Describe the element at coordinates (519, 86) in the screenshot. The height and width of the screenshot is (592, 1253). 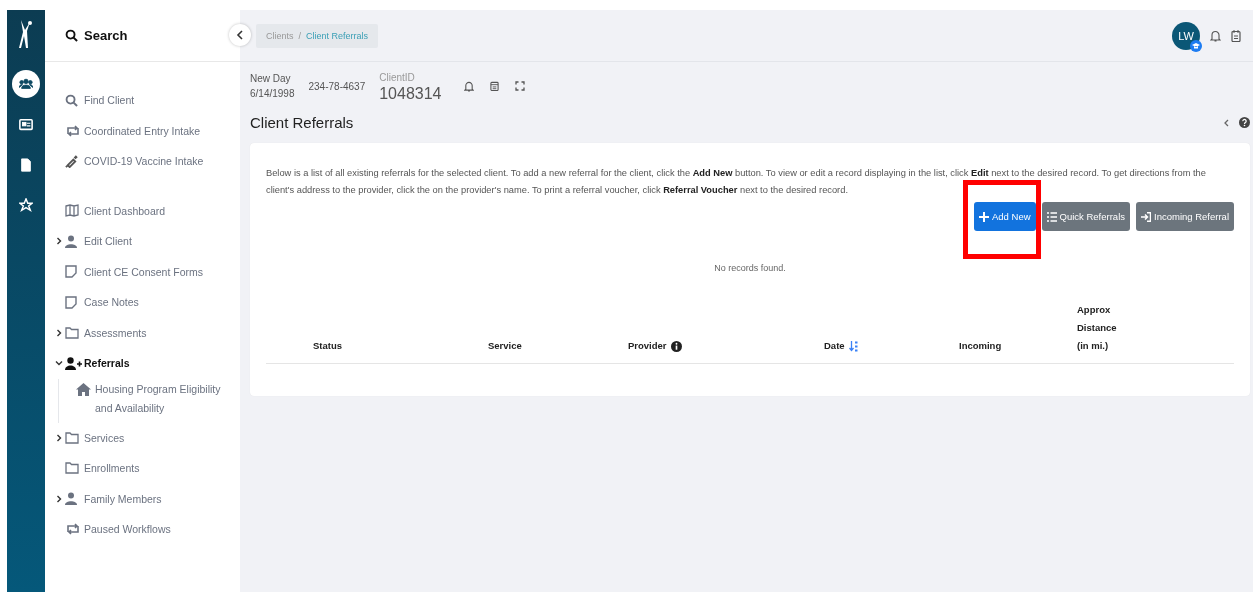
I see `expand-icon` at that location.